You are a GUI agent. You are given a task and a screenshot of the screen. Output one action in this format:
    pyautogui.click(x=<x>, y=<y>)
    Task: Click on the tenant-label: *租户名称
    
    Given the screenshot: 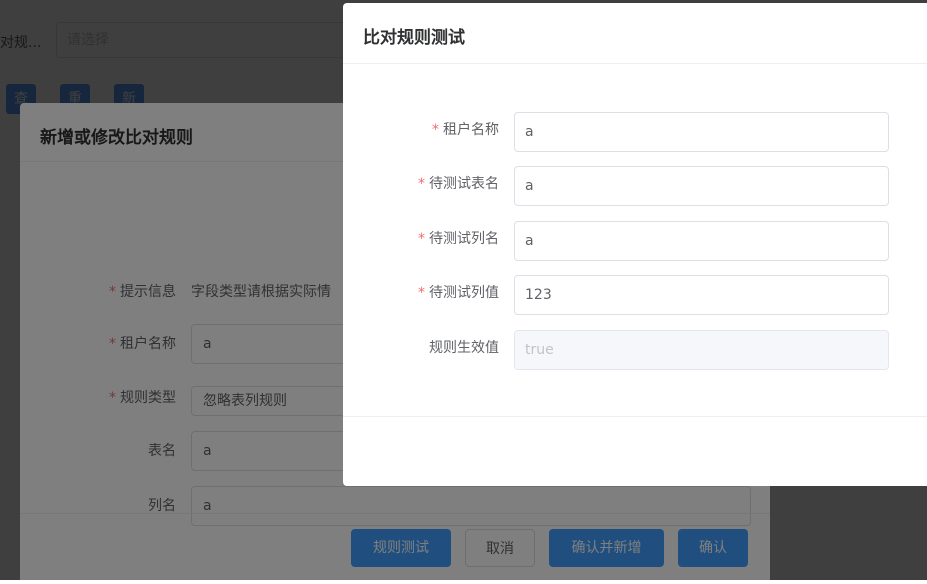 What is the action you would take?
    pyautogui.click(x=465, y=130)
    